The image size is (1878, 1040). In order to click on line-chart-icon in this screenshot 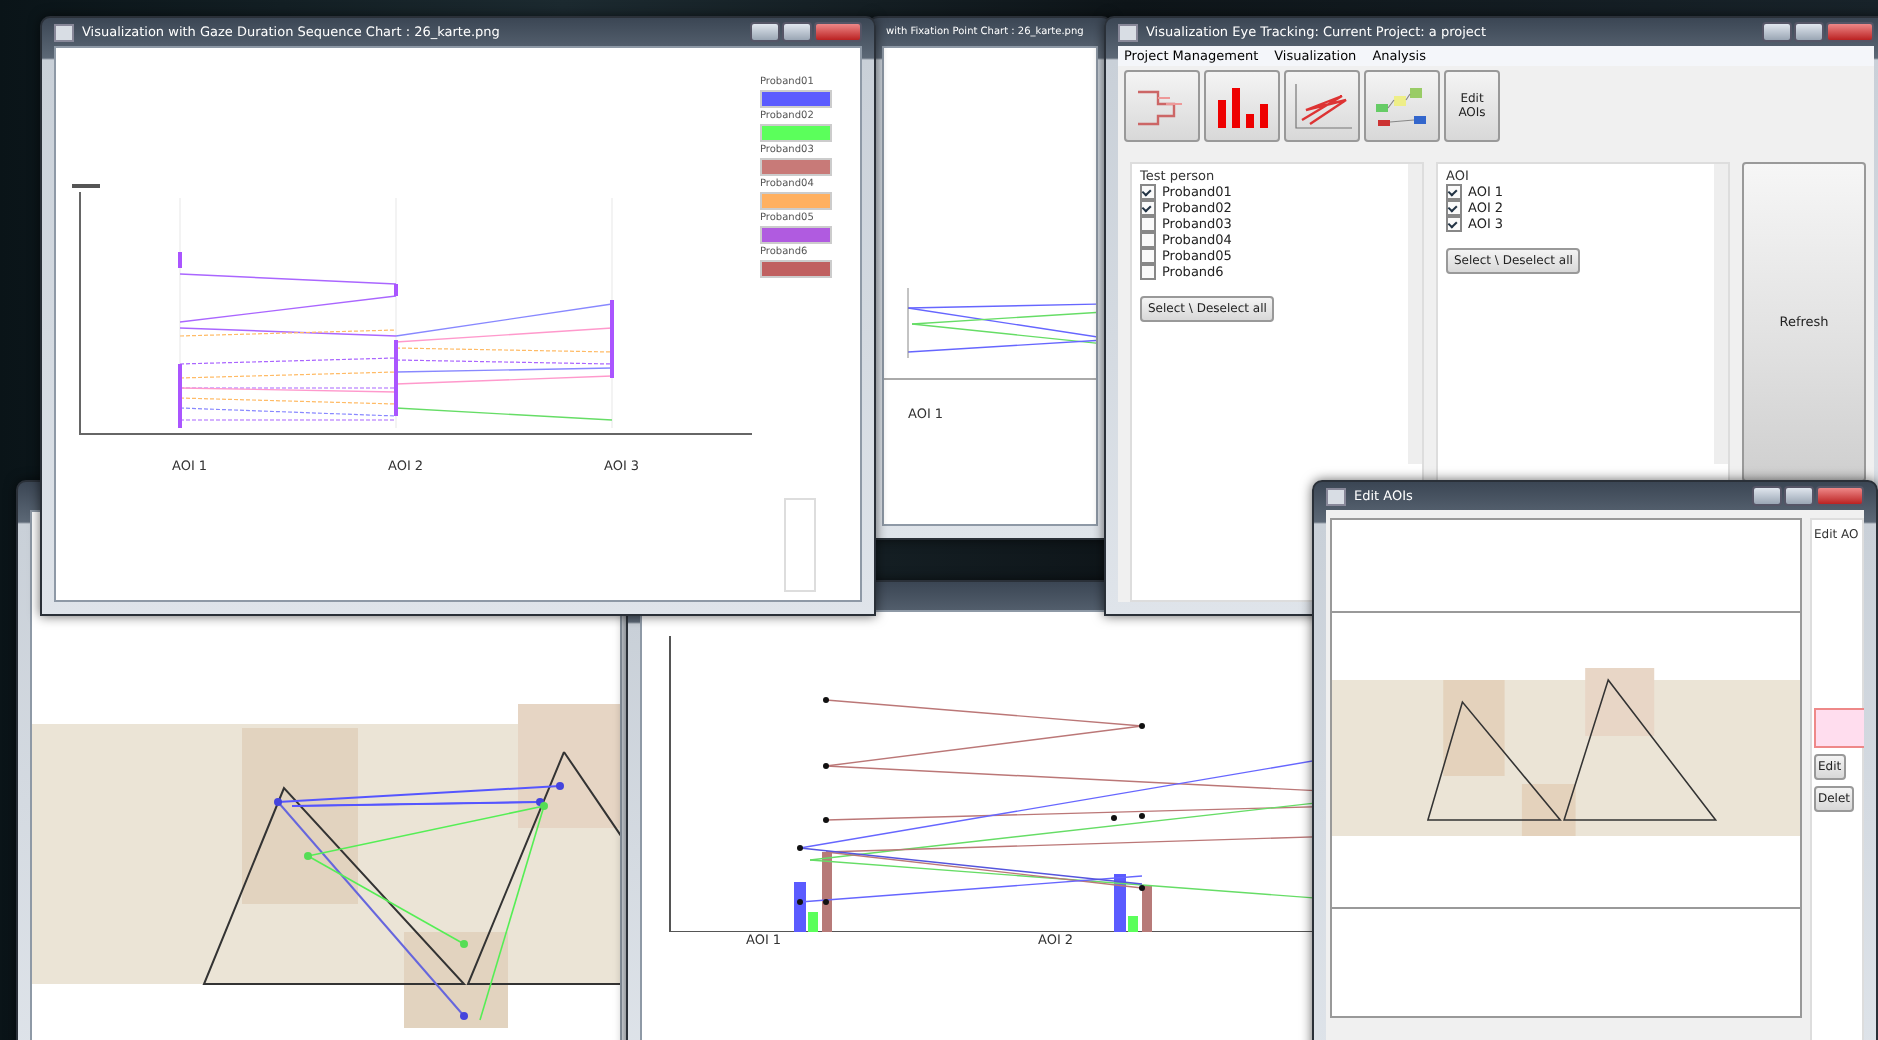, I will do `click(1322, 106)`.